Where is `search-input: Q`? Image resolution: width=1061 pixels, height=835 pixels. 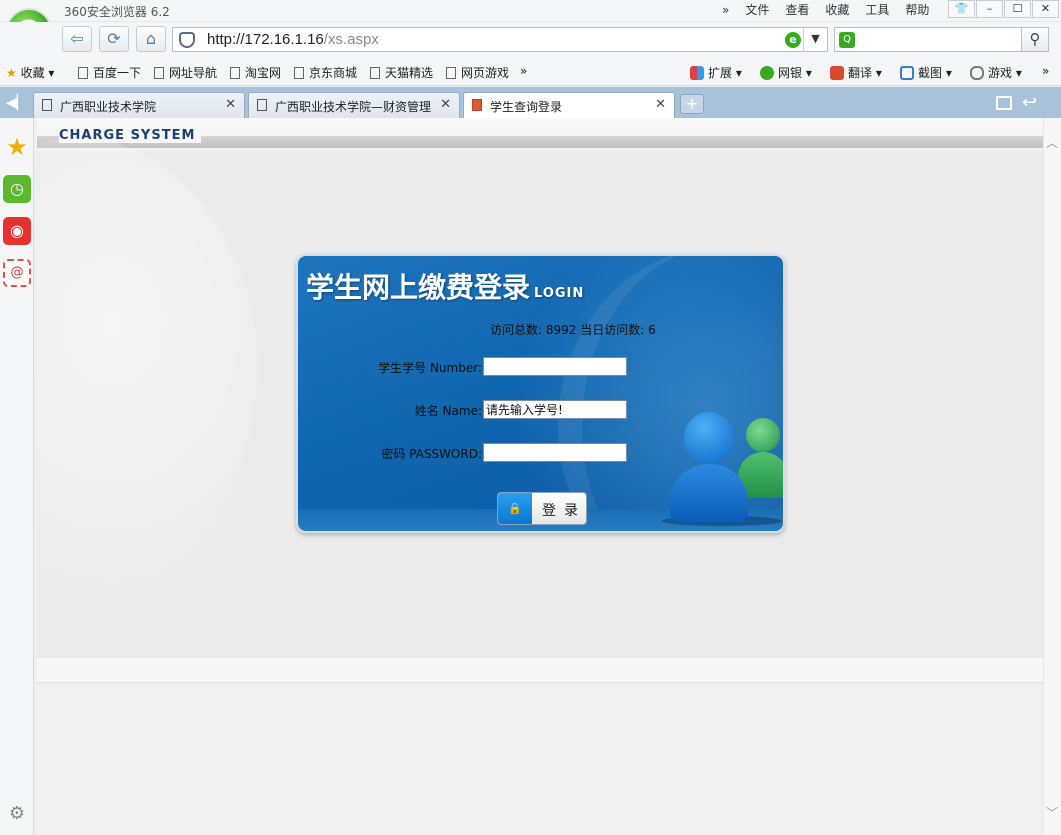 search-input: Q is located at coordinates (928, 39).